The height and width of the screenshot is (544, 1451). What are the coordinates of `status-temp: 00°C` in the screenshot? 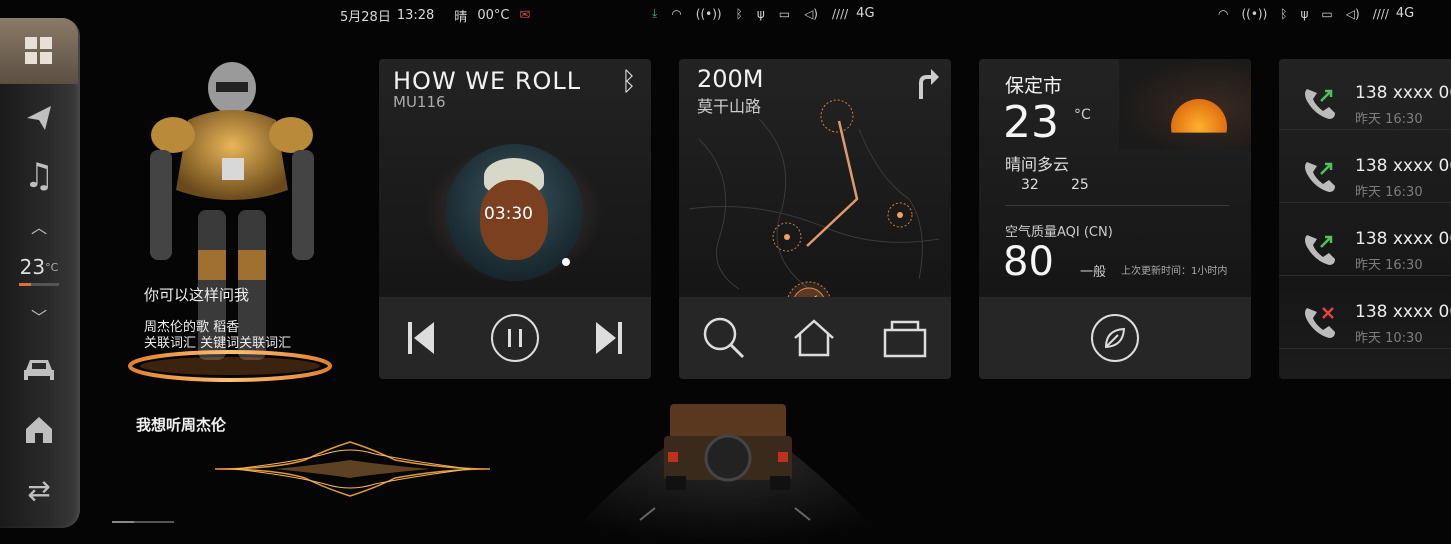 It's located at (493, 15).